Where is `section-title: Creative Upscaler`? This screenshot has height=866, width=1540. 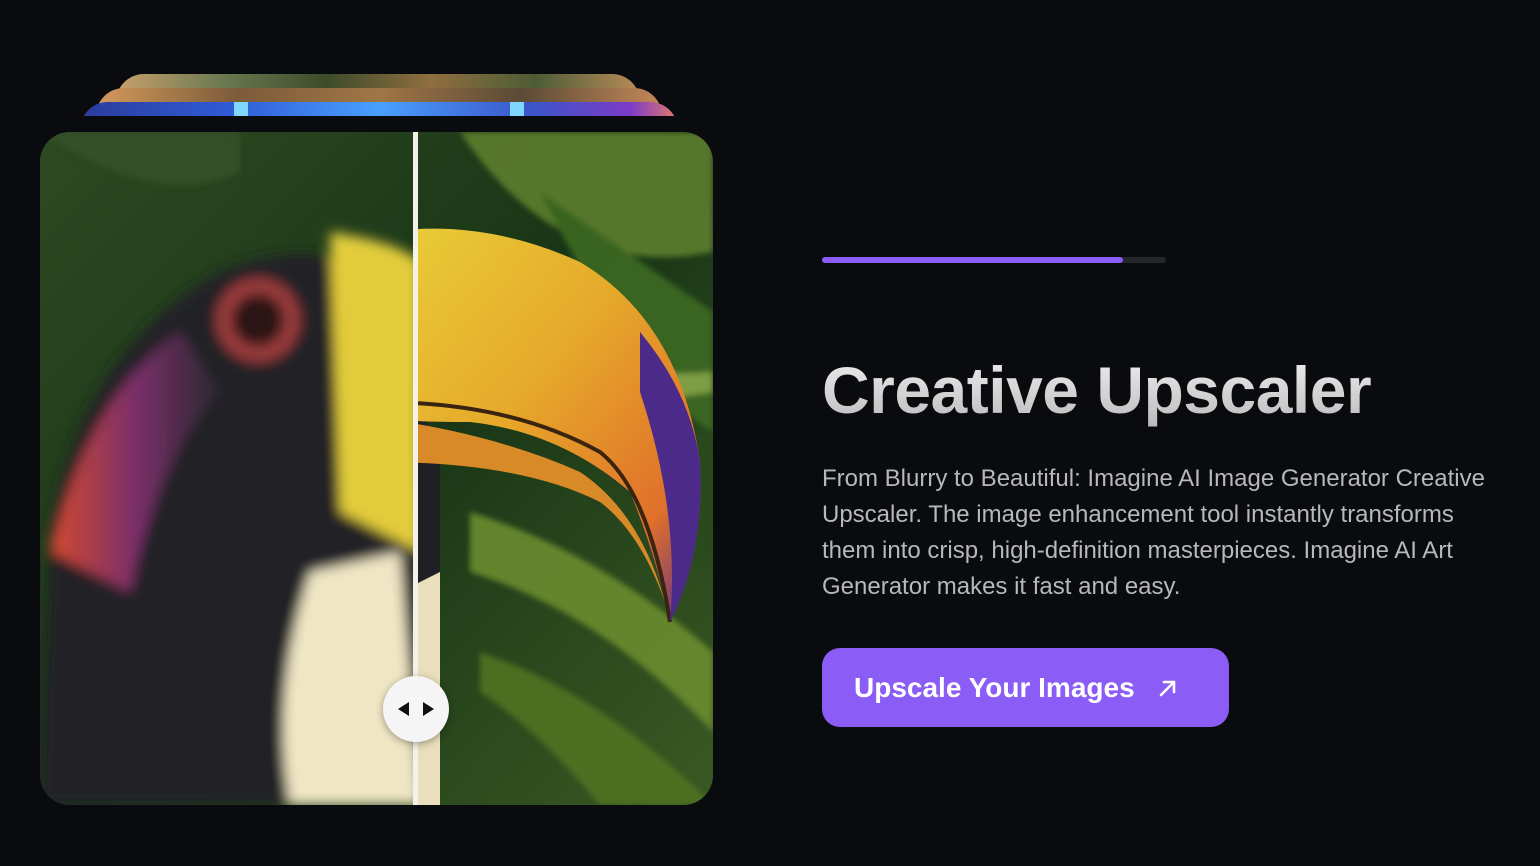 section-title: Creative Upscaler is located at coordinates (1097, 390).